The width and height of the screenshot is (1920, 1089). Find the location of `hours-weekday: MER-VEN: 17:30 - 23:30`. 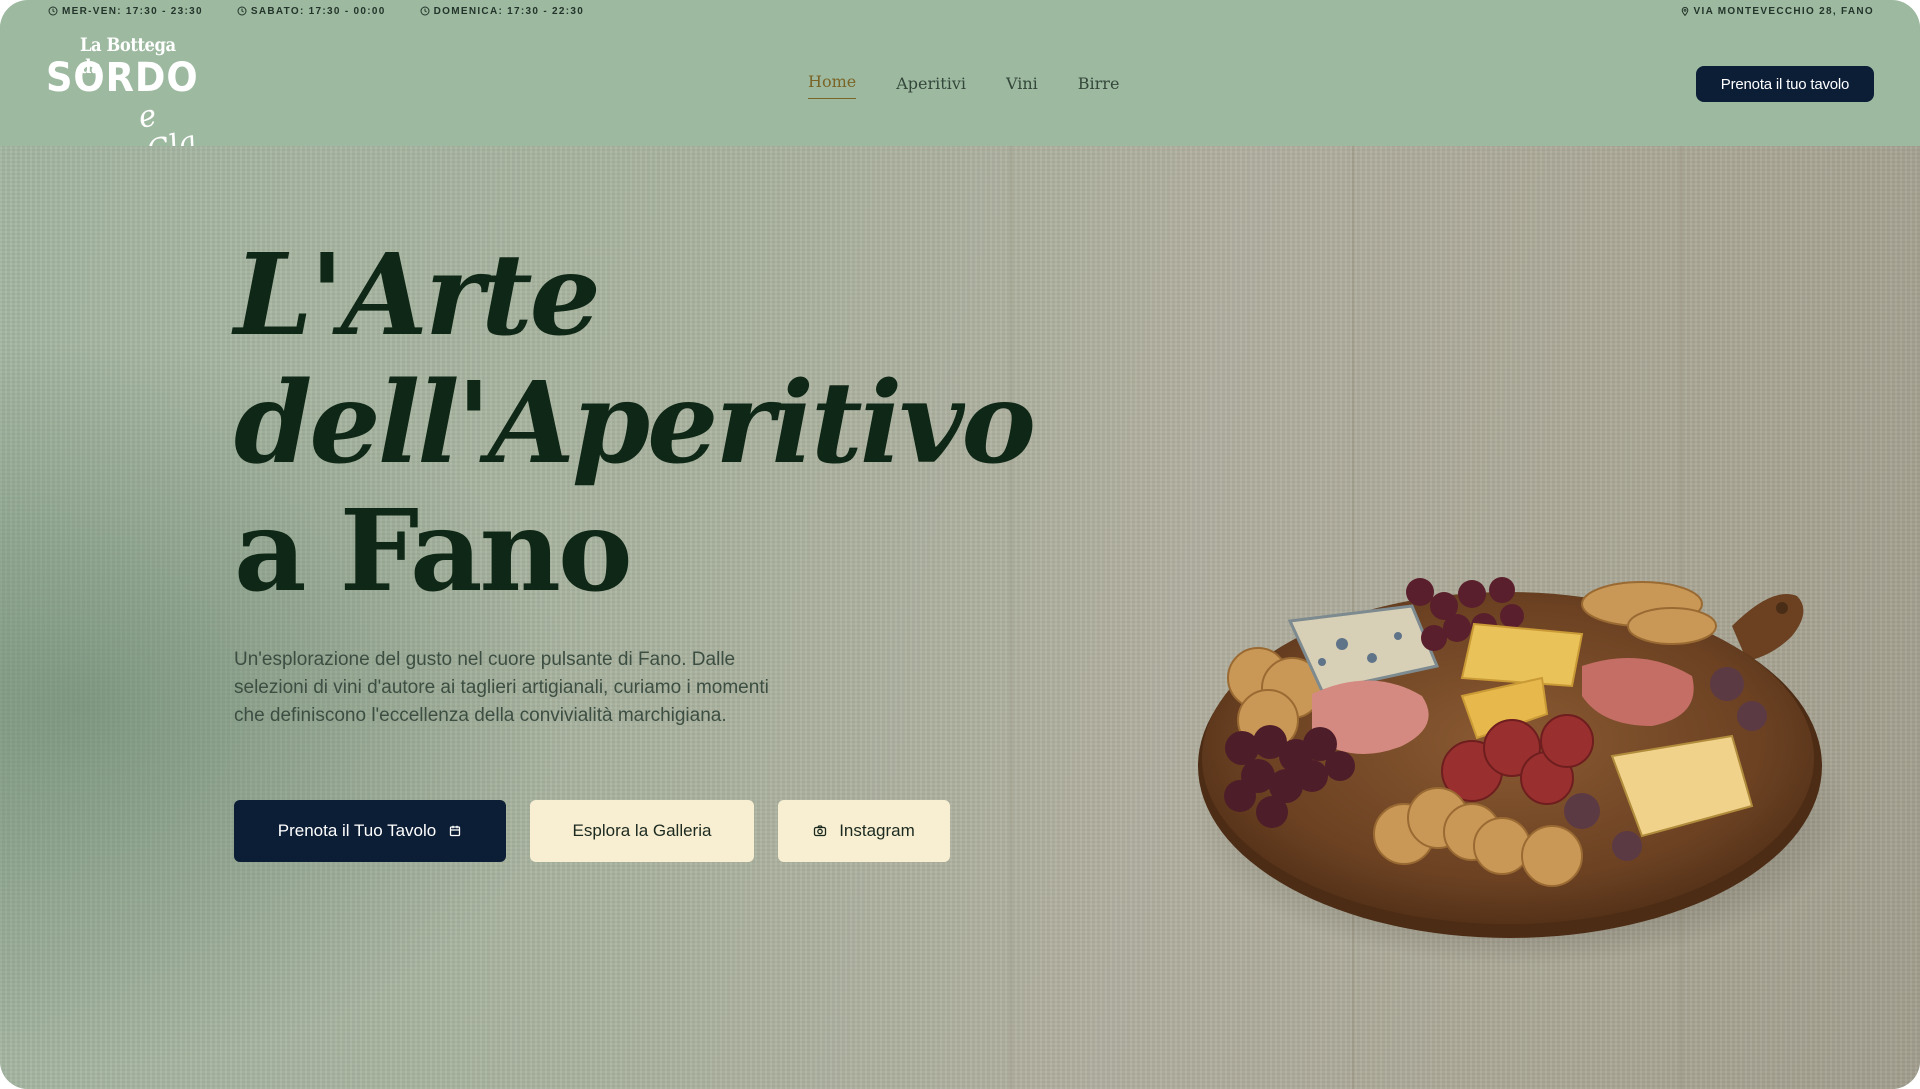

hours-weekday: MER-VEN: 17:30 - 23:30 is located at coordinates (125, 11).